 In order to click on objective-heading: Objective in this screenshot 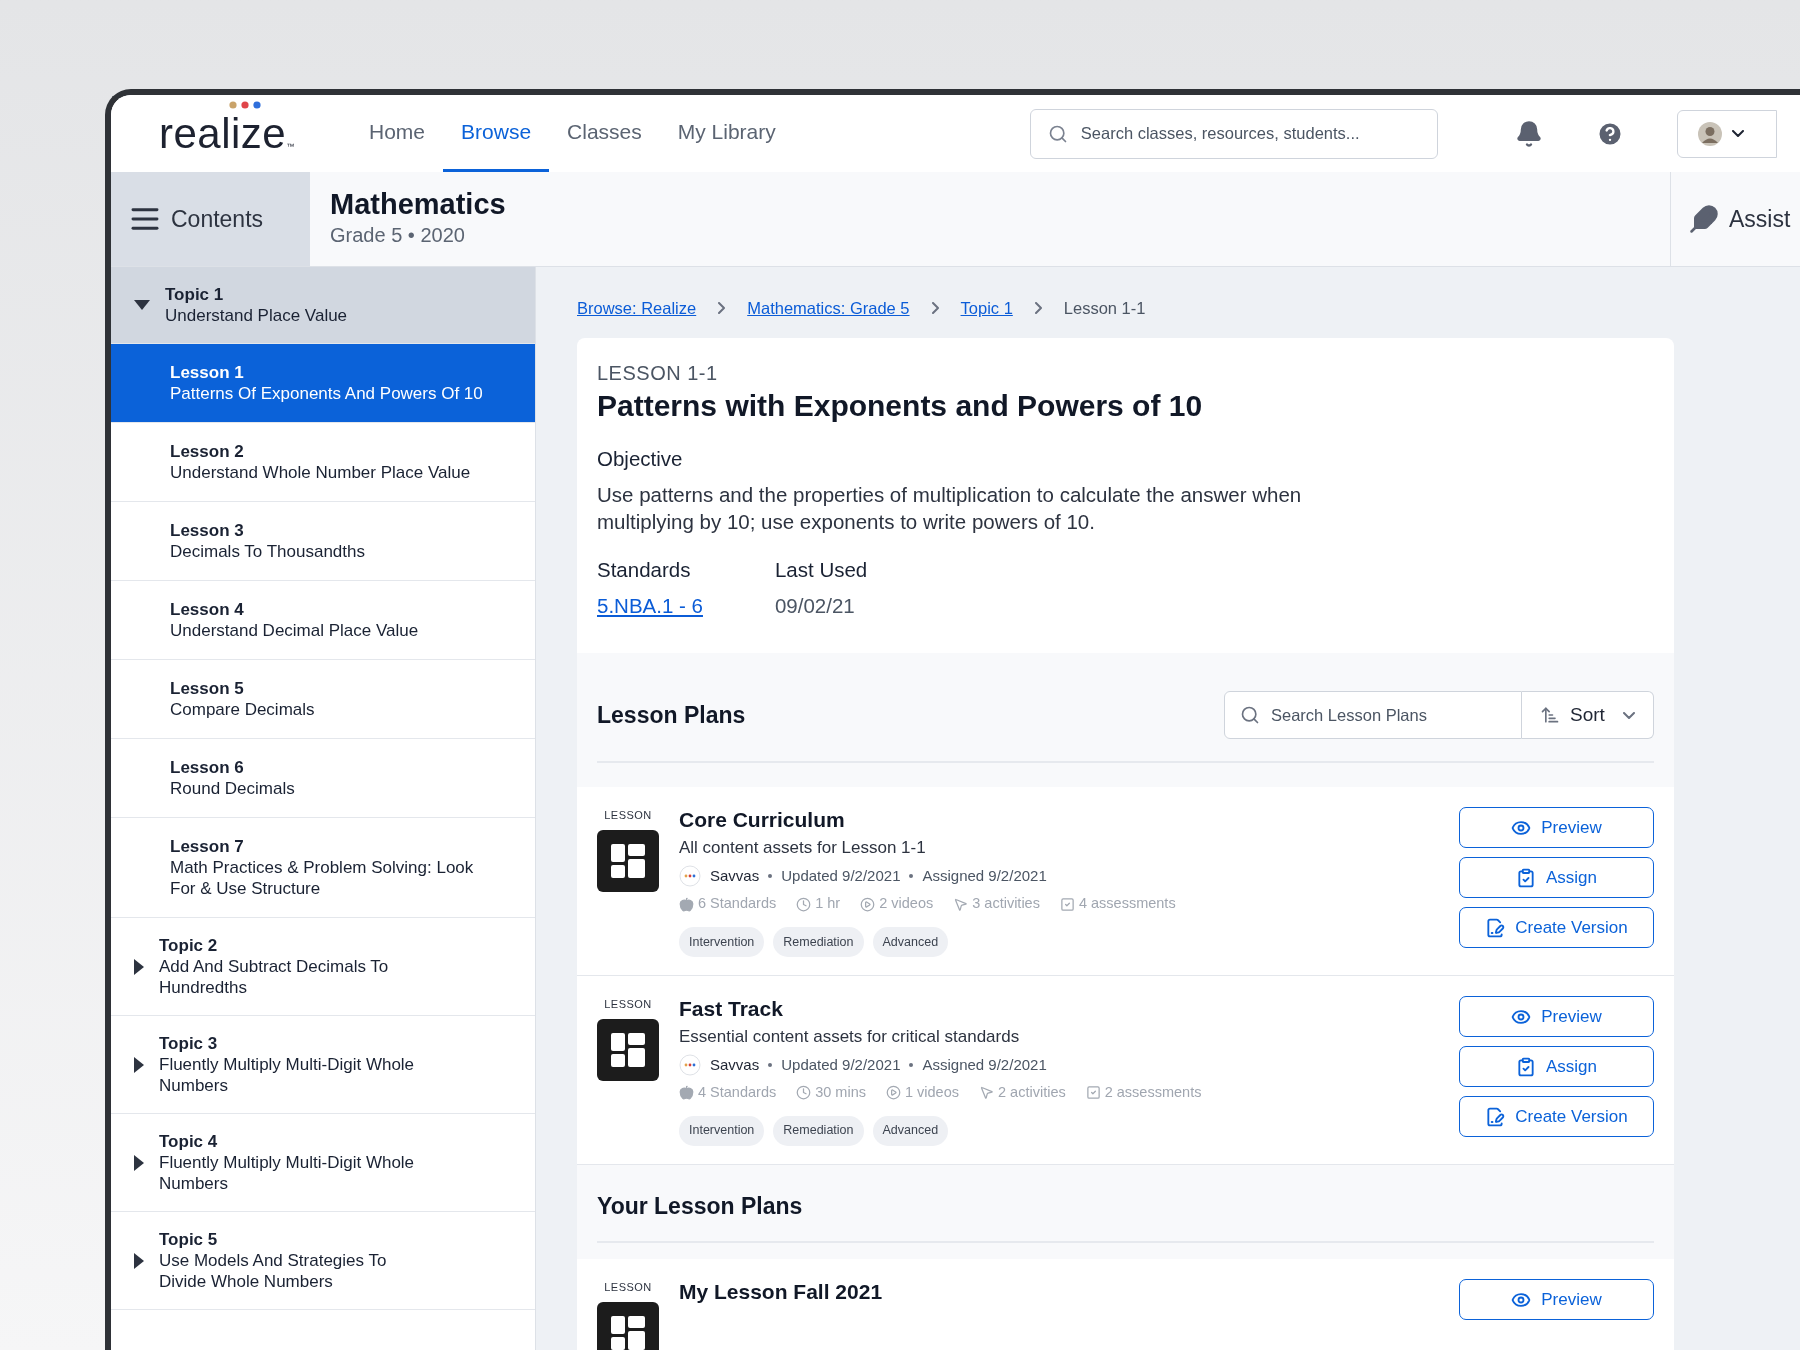, I will do `click(640, 459)`.